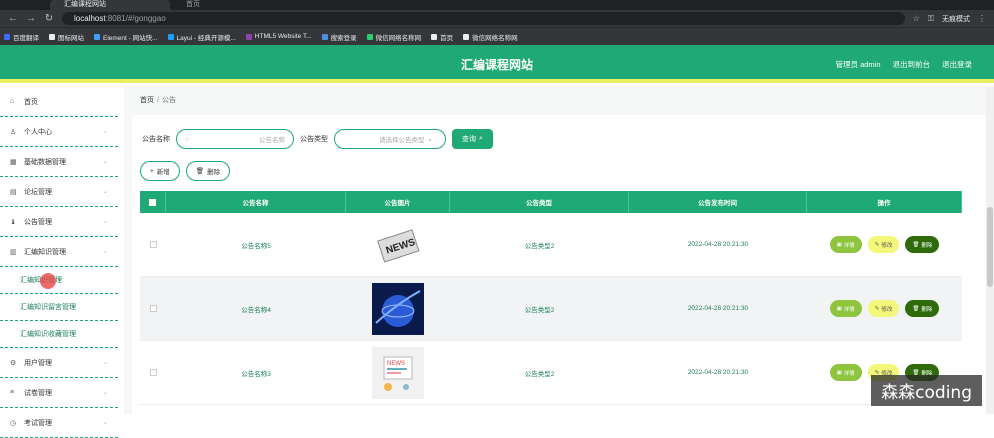 Image resolution: width=994 pixels, height=438 pixels. I want to click on bookmark-item: 搜索登录, so click(339, 37).